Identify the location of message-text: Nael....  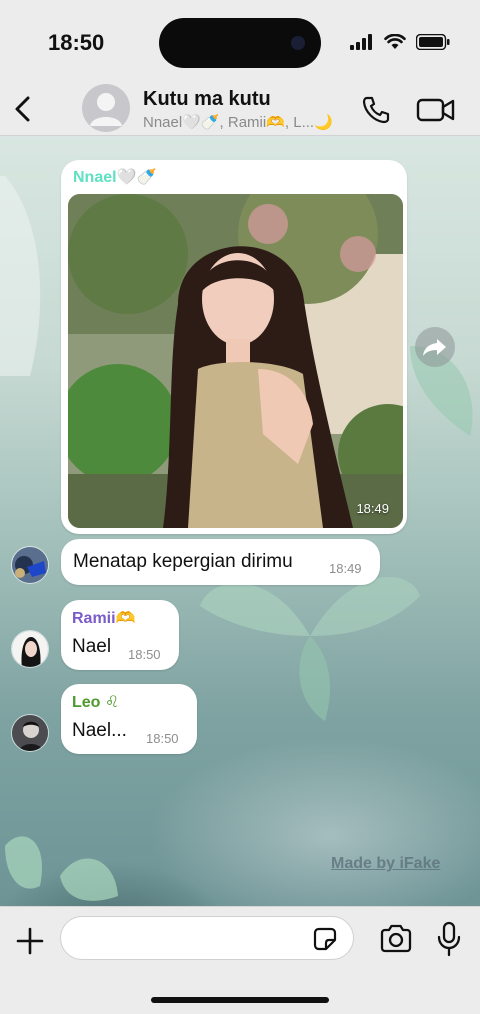
(99, 730).